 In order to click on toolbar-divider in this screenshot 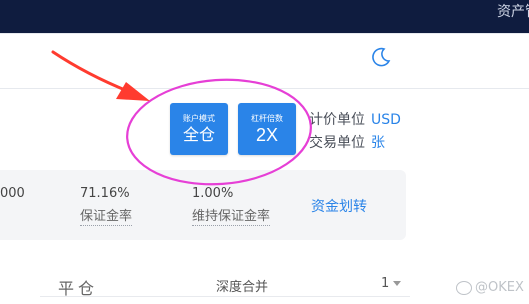, I will do `click(264, 88)`.